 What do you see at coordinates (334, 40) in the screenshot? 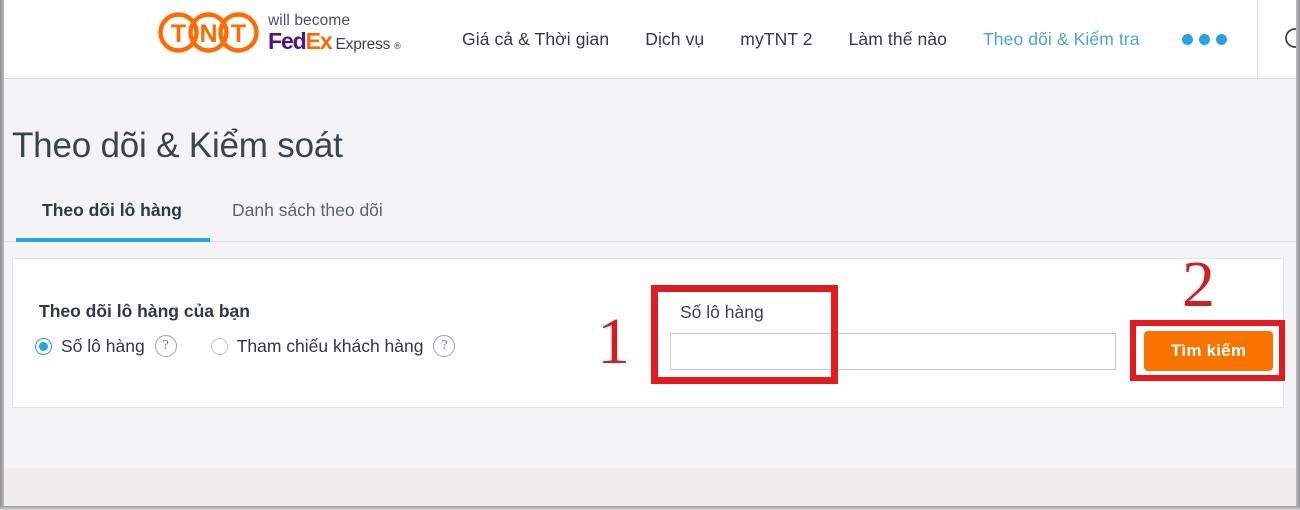
I see `fedex-lockup: FedEx Express ®` at bounding box center [334, 40].